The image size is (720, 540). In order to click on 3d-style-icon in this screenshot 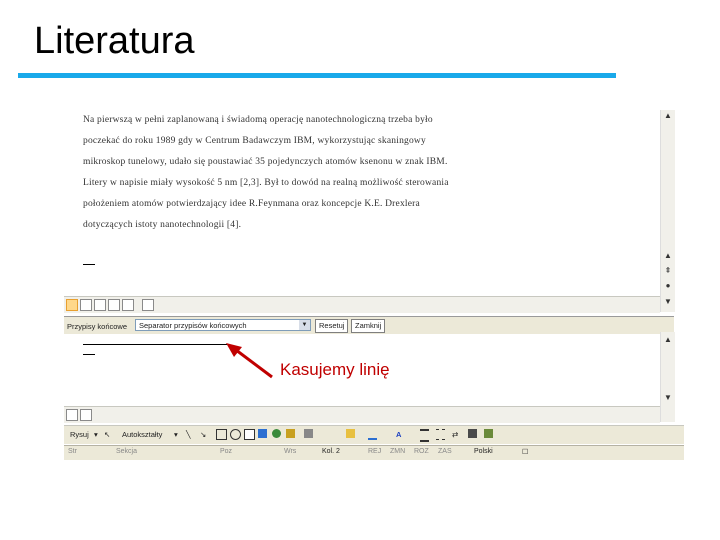, I will do `click(488, 433)`.